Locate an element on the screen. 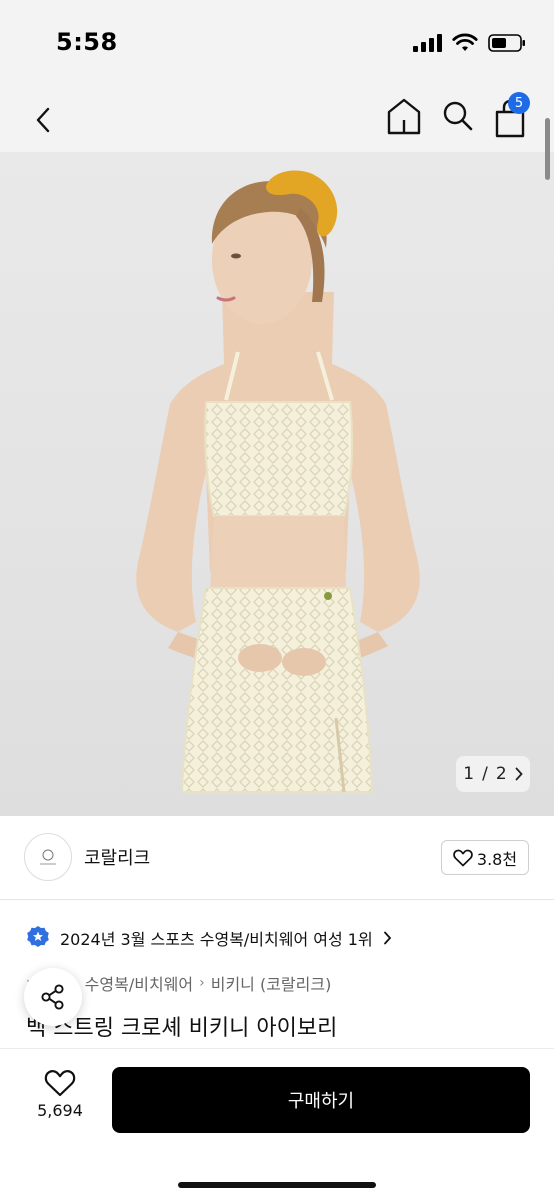  share-button is located at coordinates (53, 997).